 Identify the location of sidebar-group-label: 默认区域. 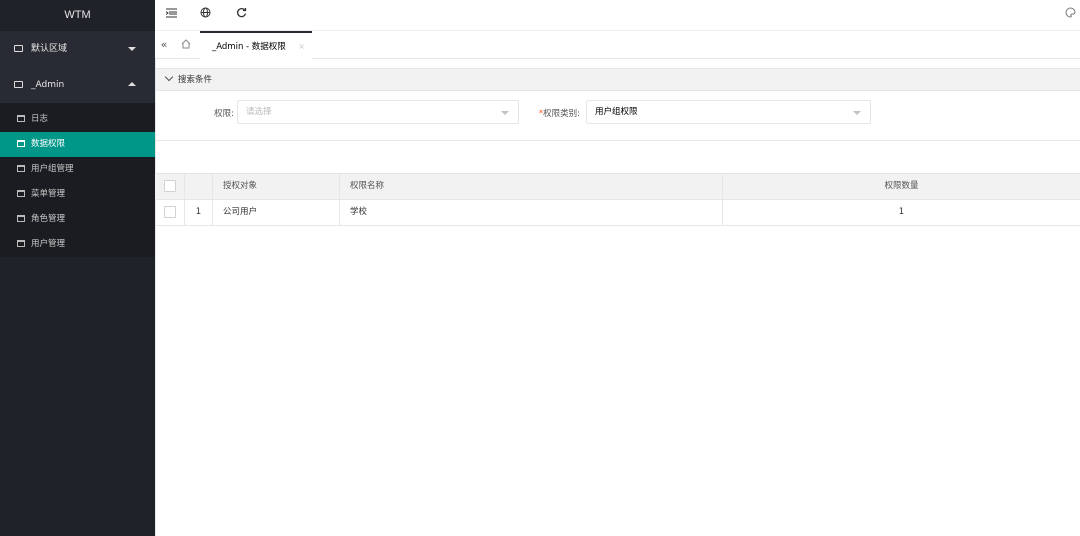
(49, 49).